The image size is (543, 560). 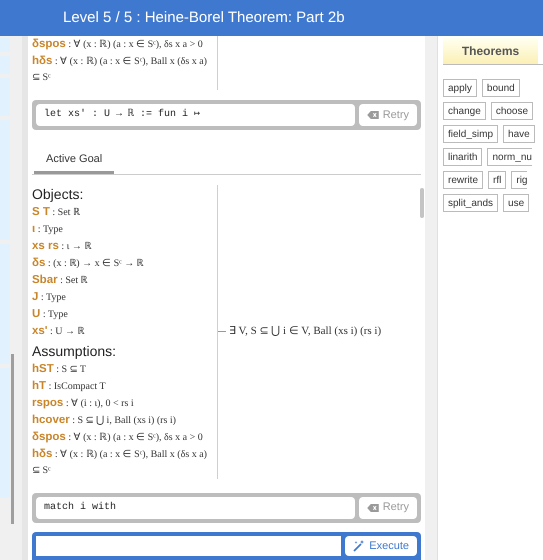 What do you see at coordinates (470, 134) in the screenshot?
I see `tactic-button: field_simp` at bounding box center [470, 134].